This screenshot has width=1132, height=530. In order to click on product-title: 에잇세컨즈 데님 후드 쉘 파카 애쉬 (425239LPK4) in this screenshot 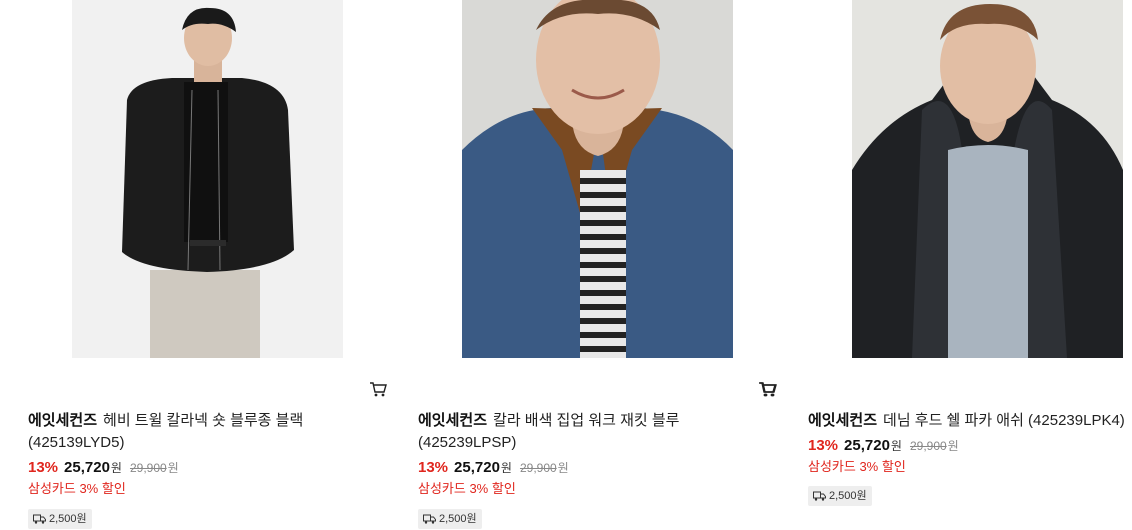, I will do `click(970, 421)`.